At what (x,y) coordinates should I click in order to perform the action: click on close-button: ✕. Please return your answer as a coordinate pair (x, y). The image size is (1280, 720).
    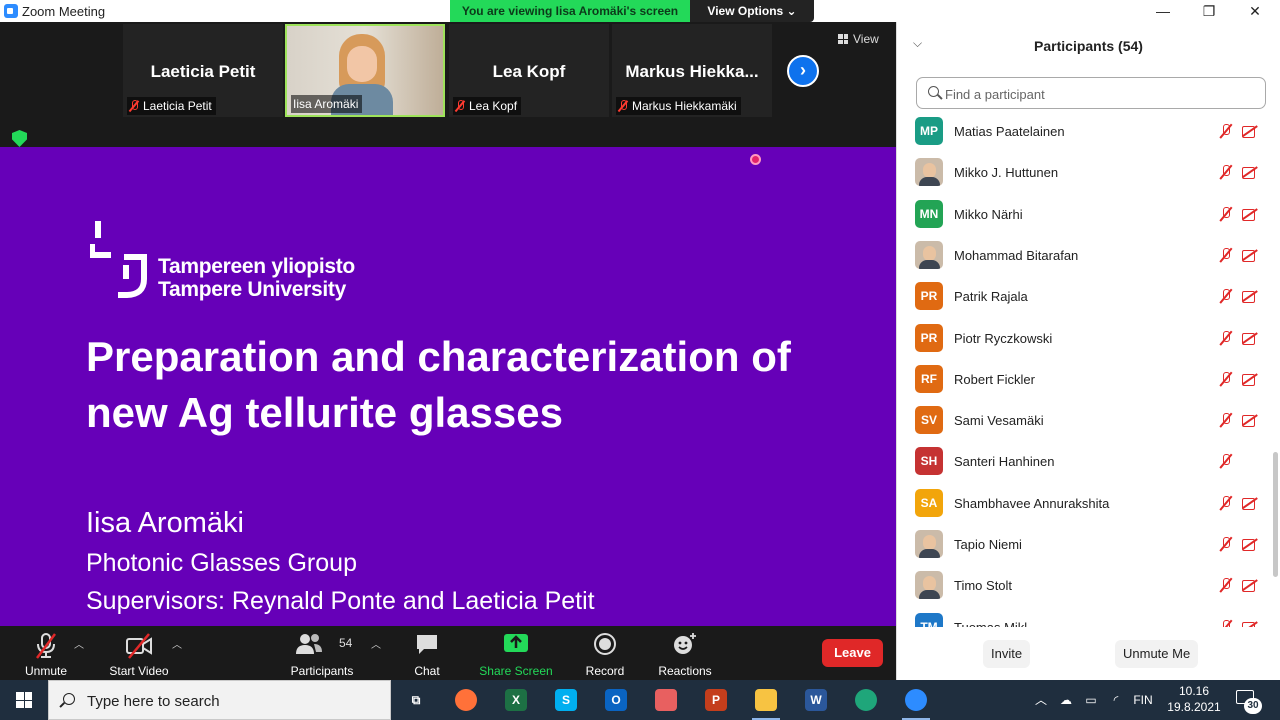
    Looking at the image, I should click on (1255, 11).